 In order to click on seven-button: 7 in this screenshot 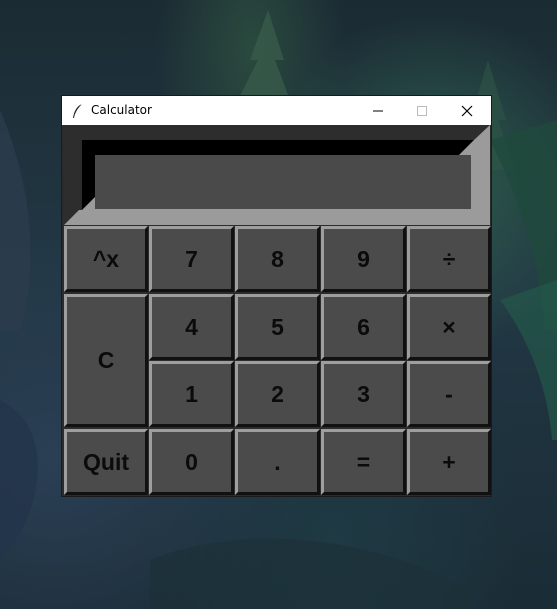, I will do `click(191, 259)`.